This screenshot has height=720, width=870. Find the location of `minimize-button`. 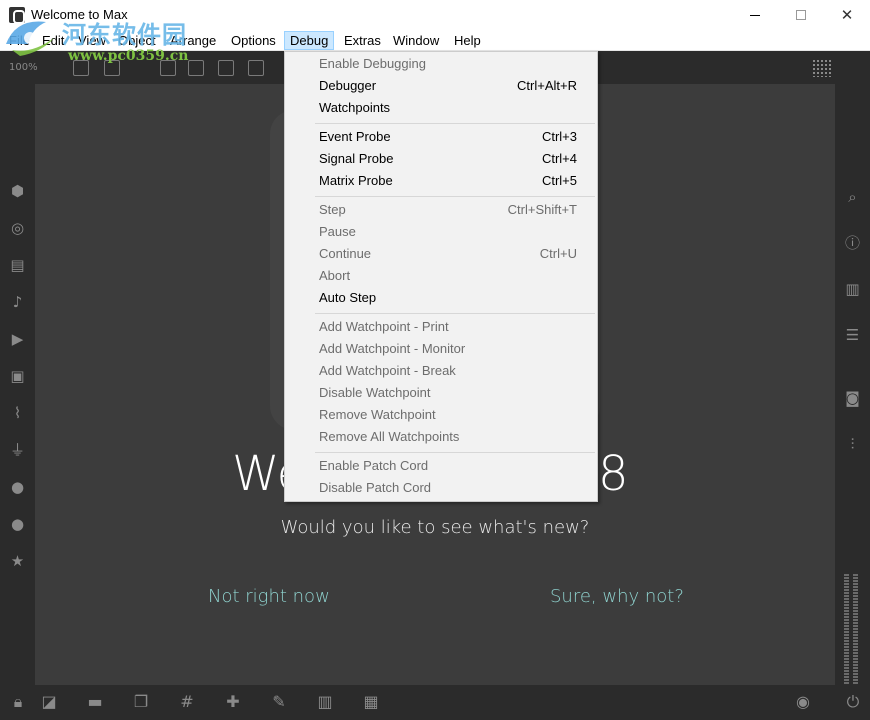

minimize-button is located at coordinates (755, 15).